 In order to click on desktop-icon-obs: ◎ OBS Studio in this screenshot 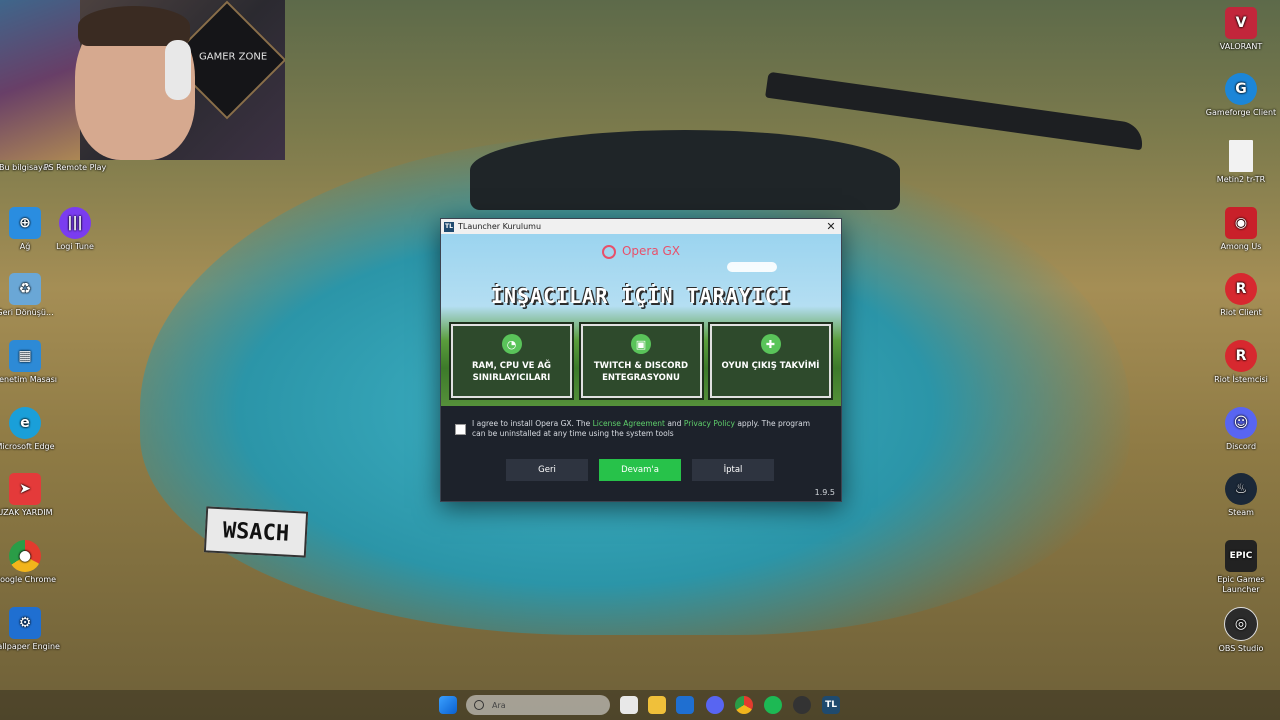, I will do `click(1241, 630)`.